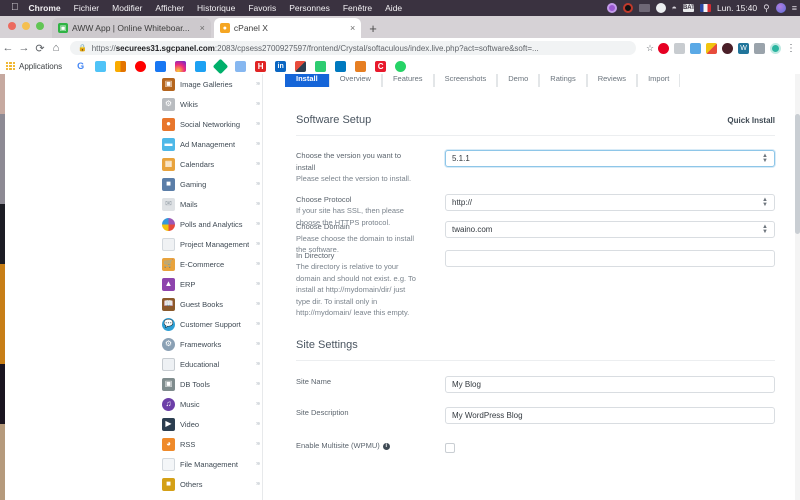  What do you see at coordinates (650, 48) in the screenshot?
I see `bookmark-star-icon: ☆` at bounding box center [650, 48].